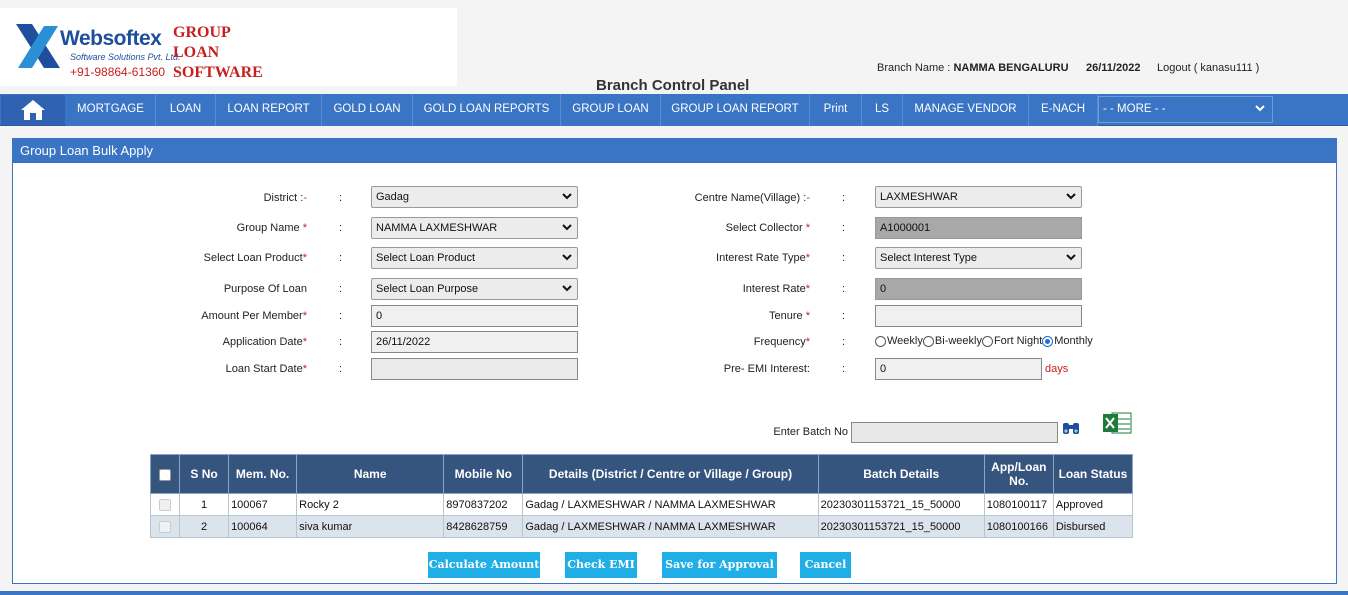  I want to click on nav-item-gold-loan: GOLD LOAN, so click(367, 110).